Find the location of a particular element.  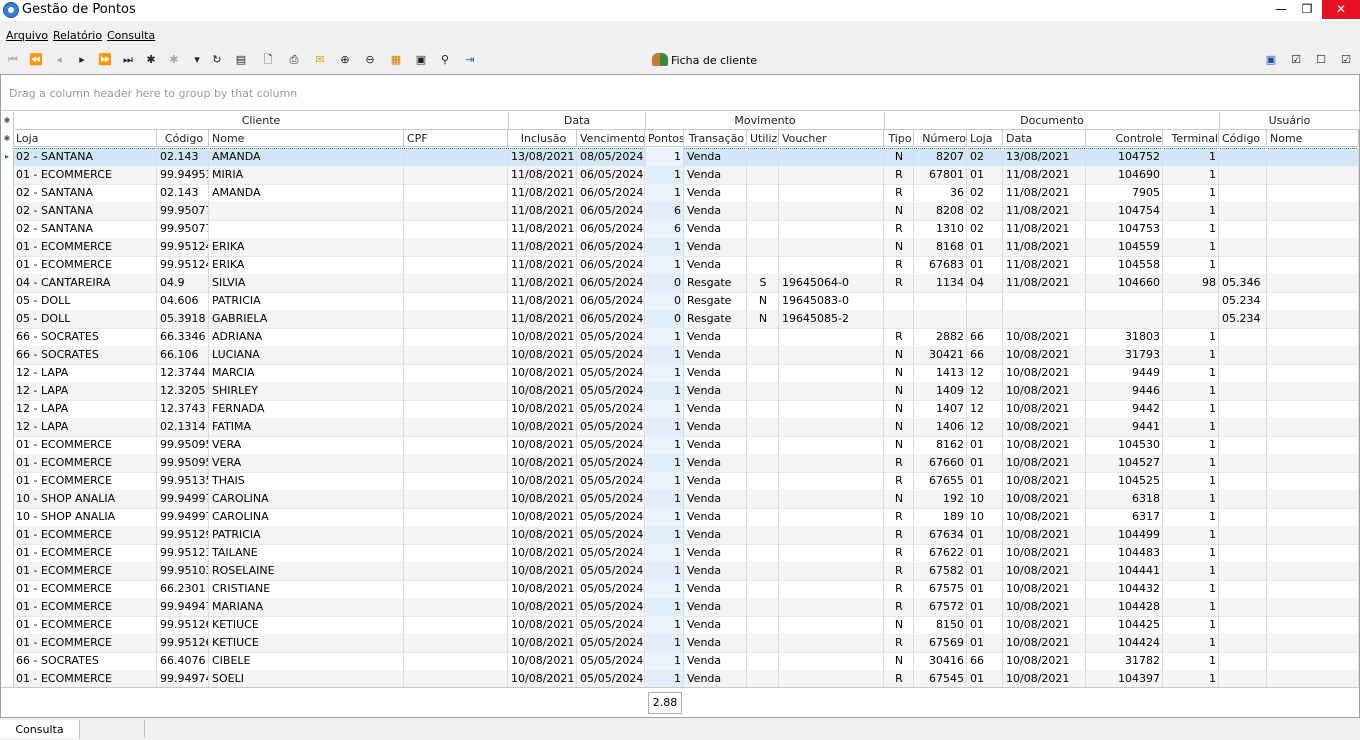

cell-loja: 02 - SANTANA is located at coordinates (85, 193).